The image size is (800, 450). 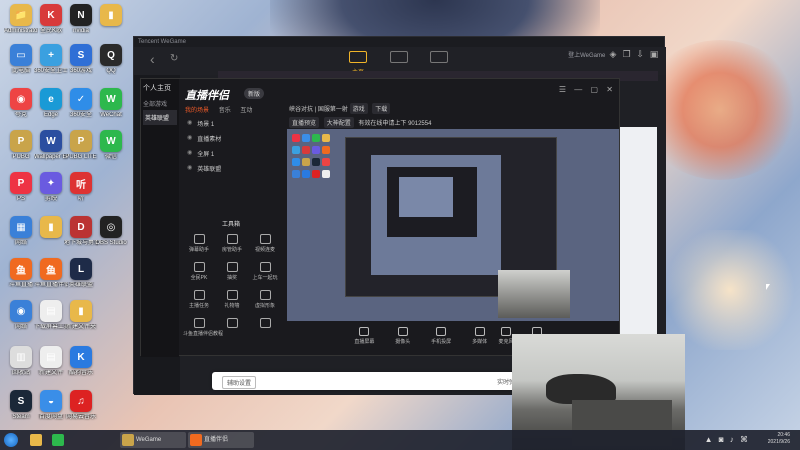 What do you see at coordinates (199, 243) in the screenshot?
I see `tool-button: 弹幕助手` at bounding box center [199, 243].